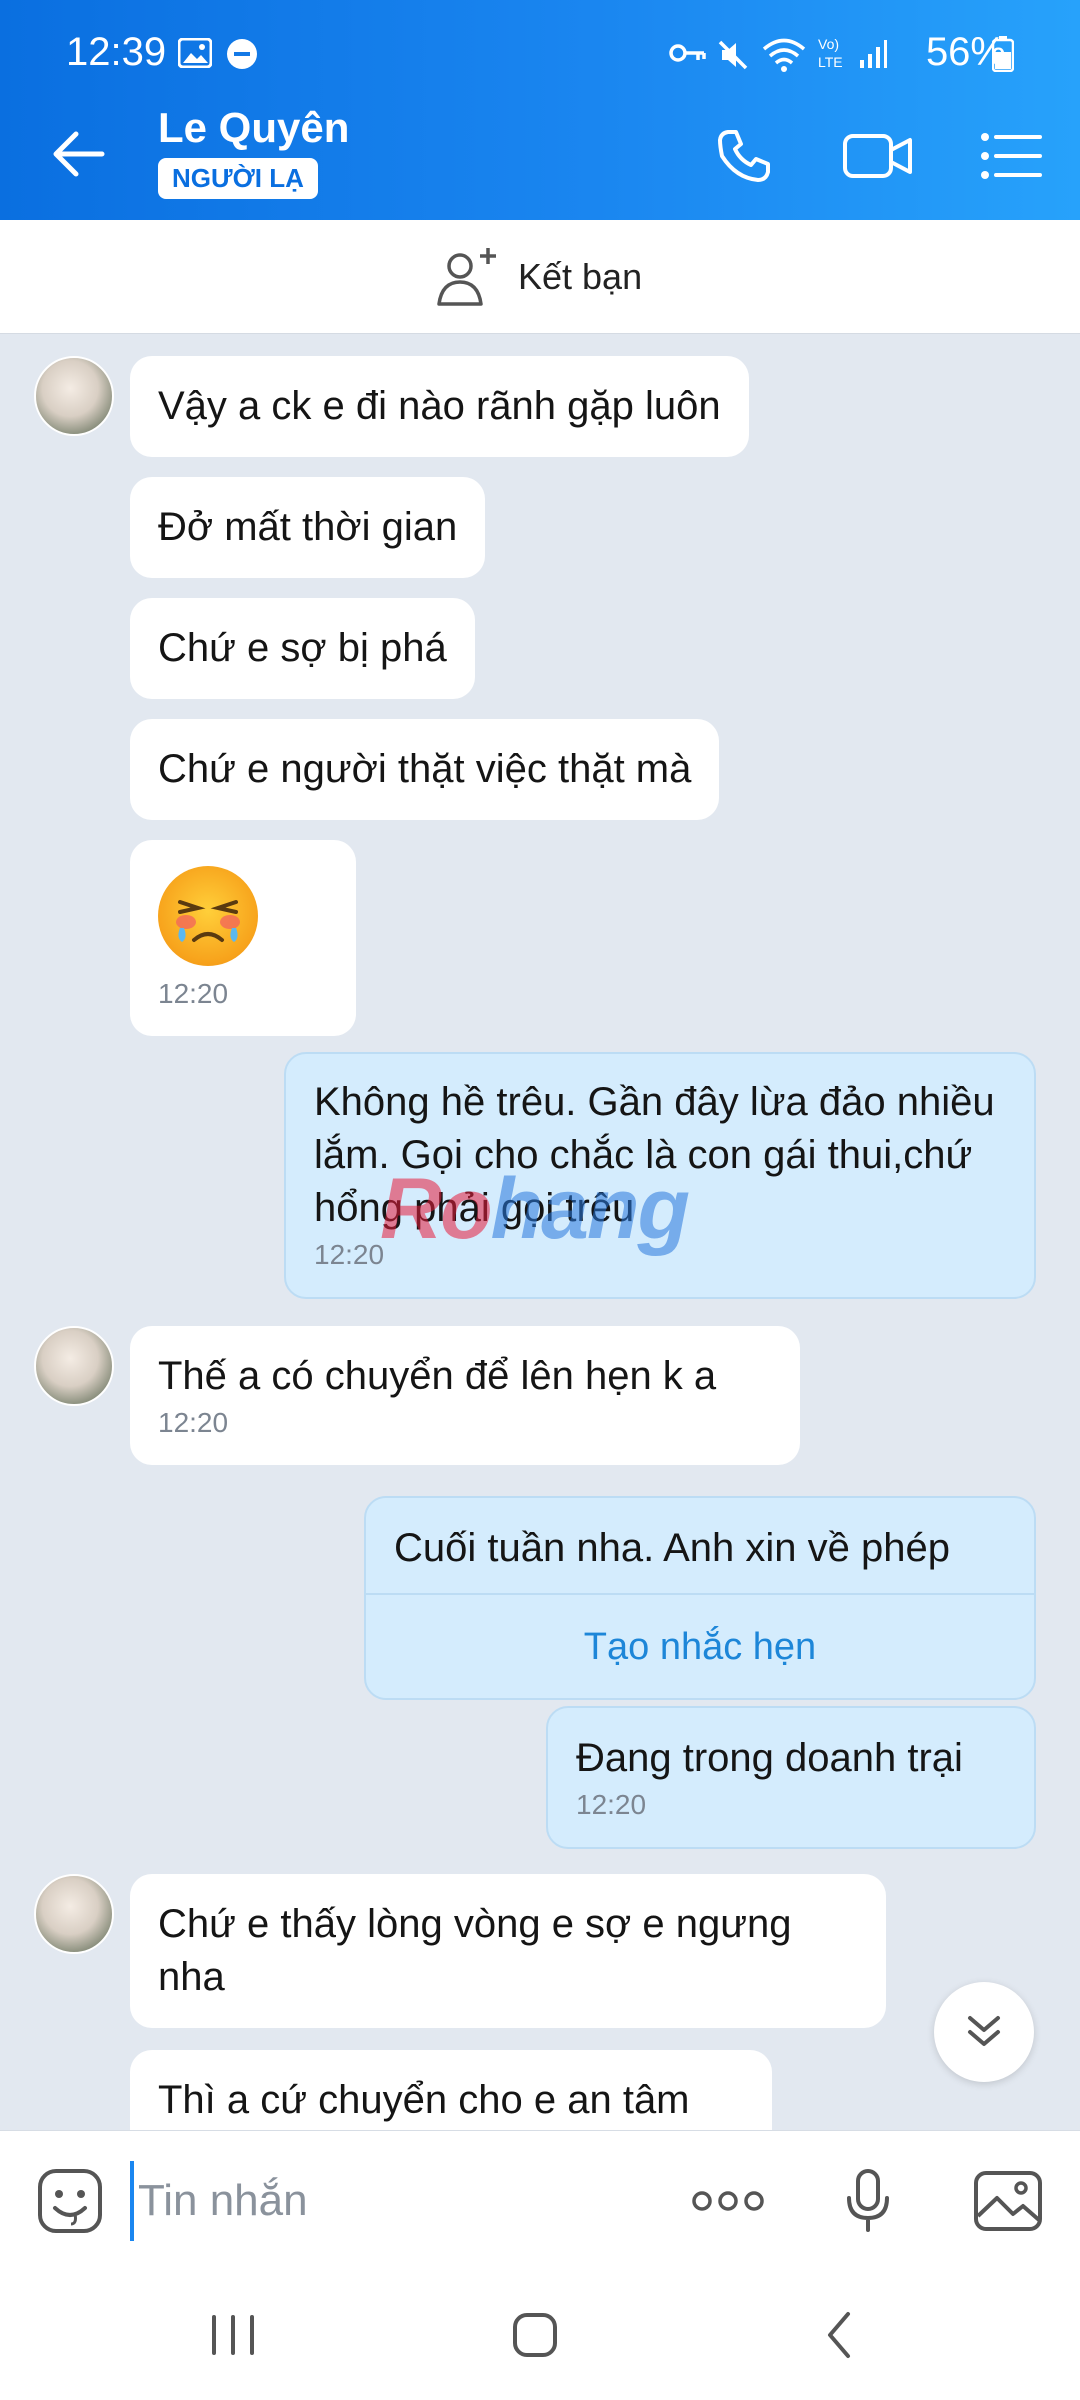 The image size is (1080, 2400). Describe the element at coordinates (436, 1209) in the screenshot. I see `watermark-part1: Ro` at that location.